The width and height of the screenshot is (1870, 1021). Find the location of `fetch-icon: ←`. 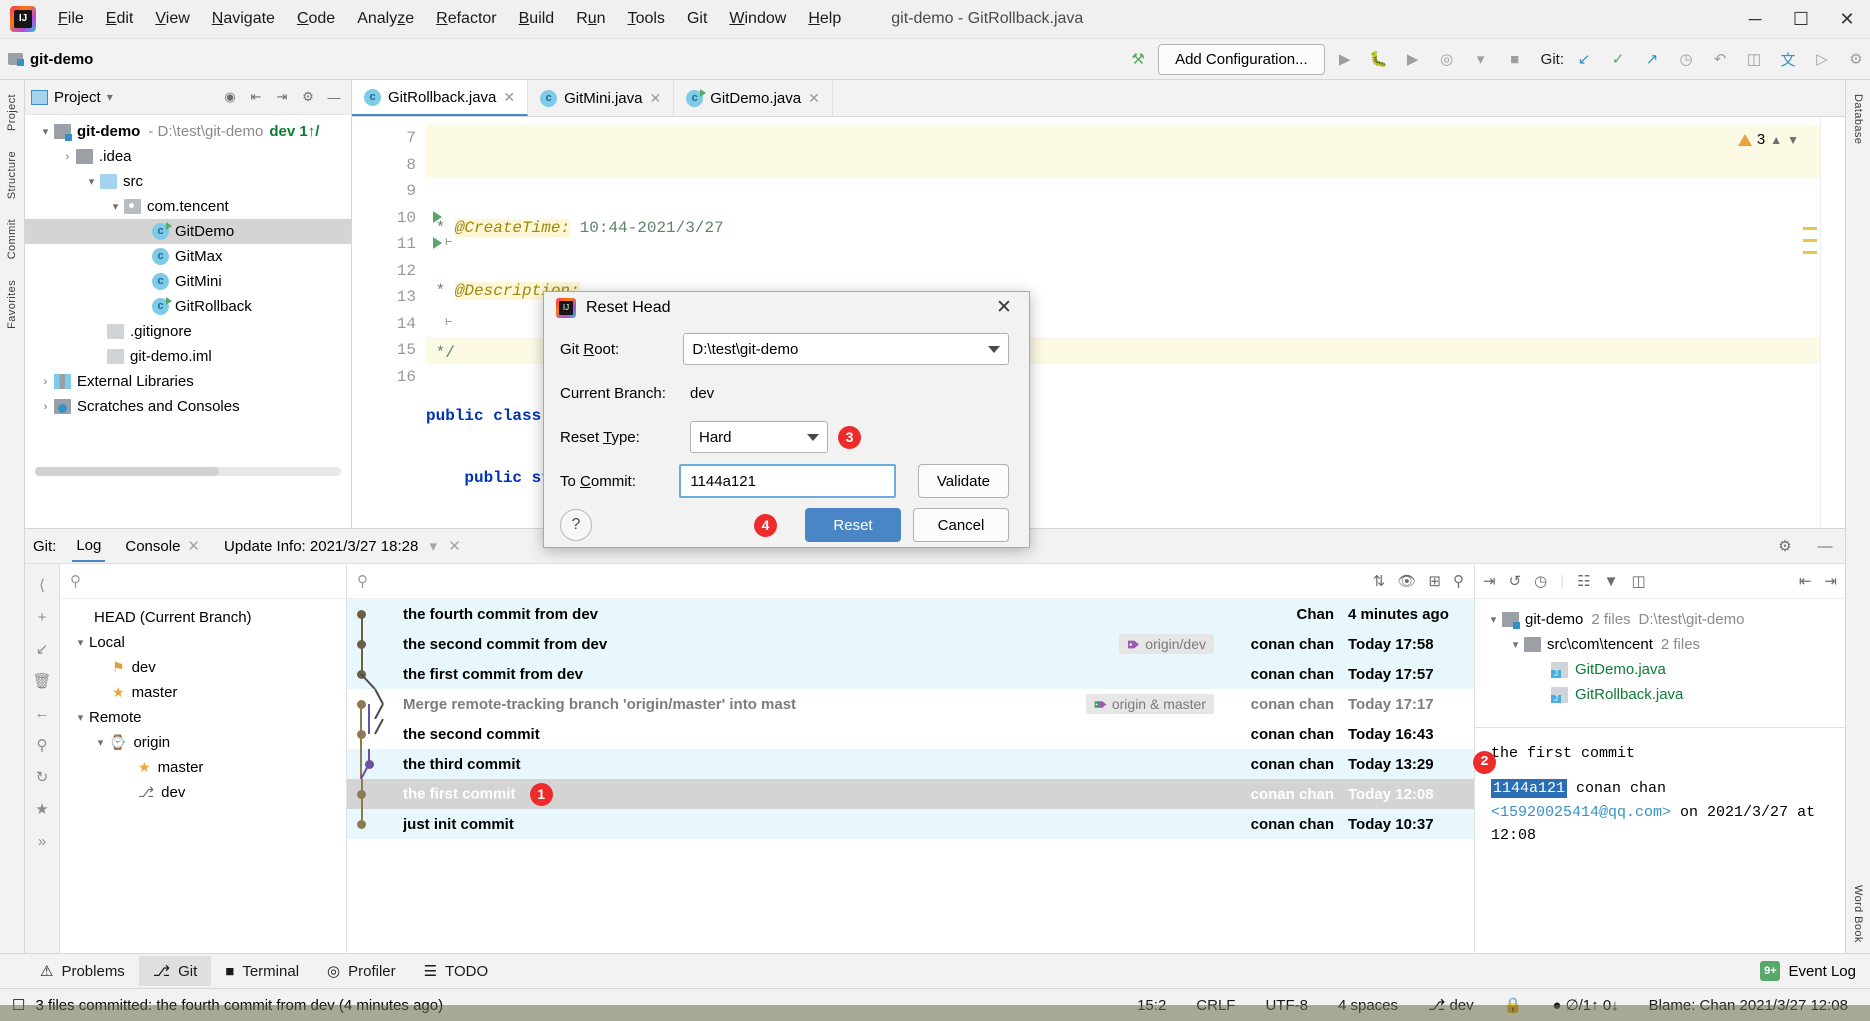

fetch-icon: ← is located at coordinates (42, 713).